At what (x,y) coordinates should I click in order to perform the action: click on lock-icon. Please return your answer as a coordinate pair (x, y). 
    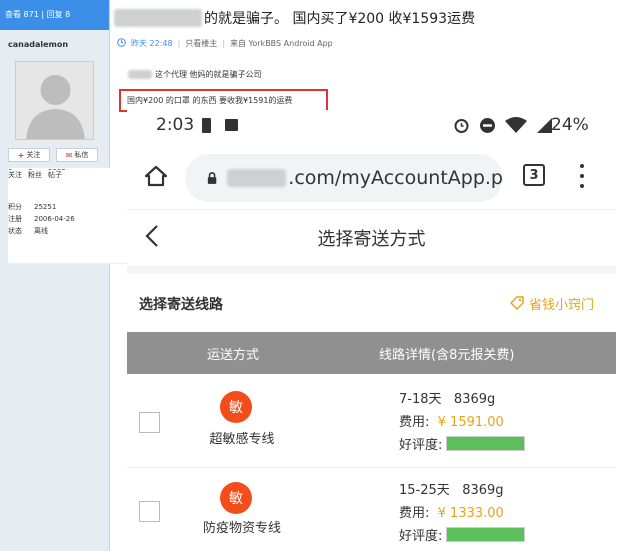
    Looking at the image, I should click on (212, 178).